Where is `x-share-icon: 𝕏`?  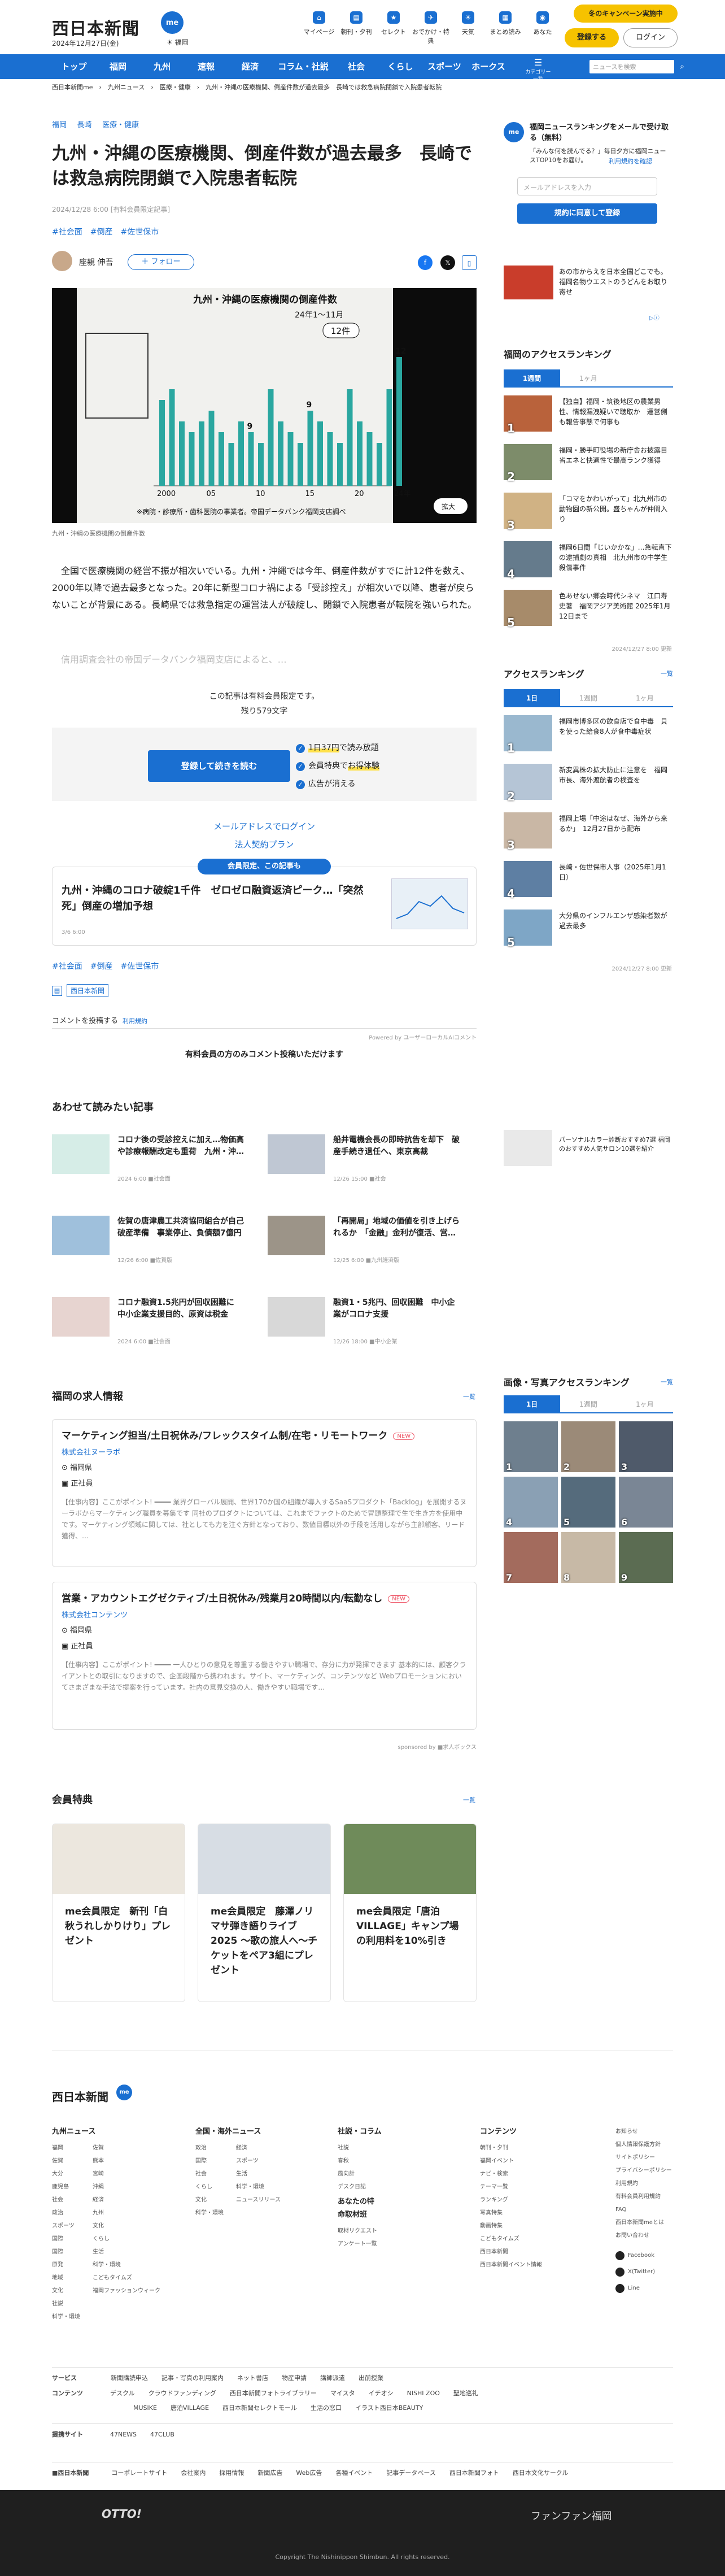
x-share-icon: 𝕏 is located at coordinates (448, 262).